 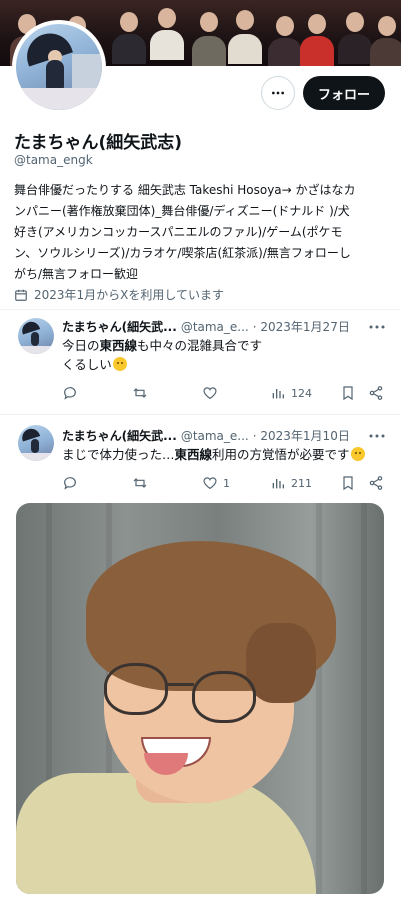 I want to click on more-options-button, so click(x=278, y=93).